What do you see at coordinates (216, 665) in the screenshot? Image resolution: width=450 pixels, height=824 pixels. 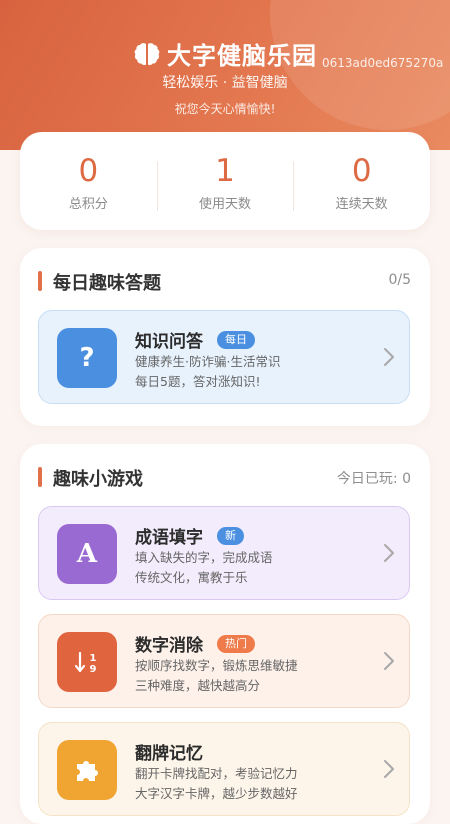 I see `card-description: 按顺序找数字，锻炼思维敏捷` at bounding box center [216, 665].